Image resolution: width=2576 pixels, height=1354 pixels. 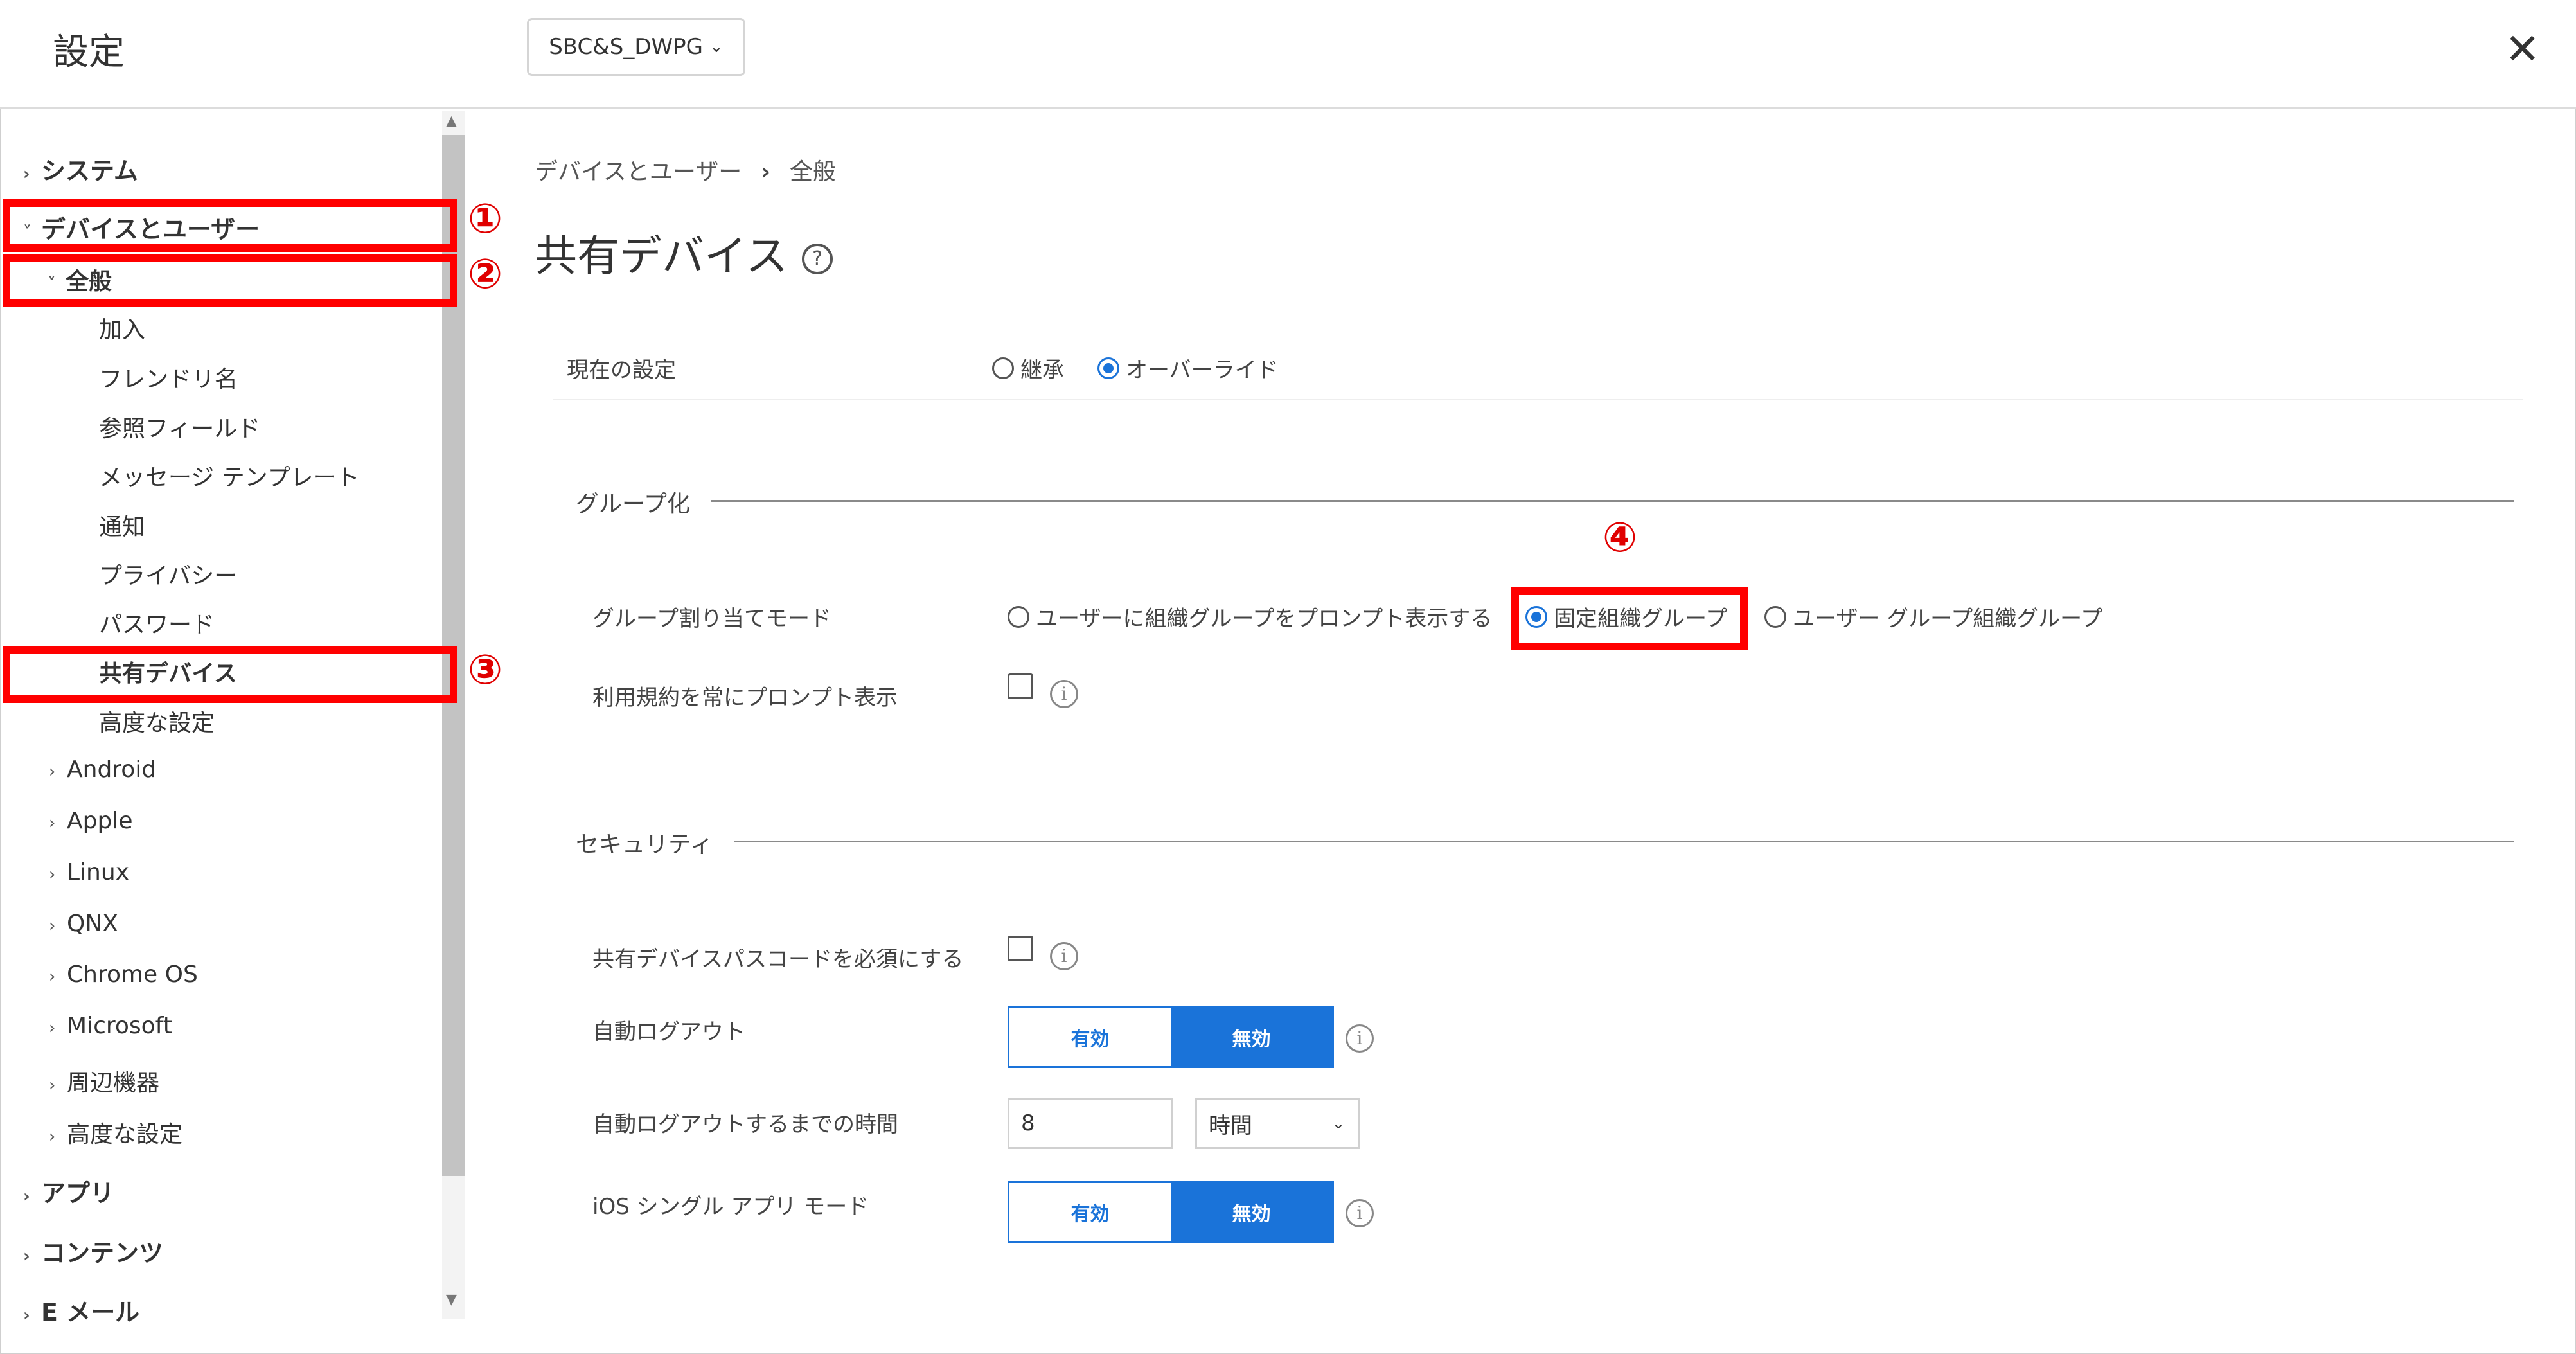 What do you see at coordinates (1252, 1037) in the screenshot?
I see `auto-logout-disable-button: 無効` at bounding box center [1252, 1037].